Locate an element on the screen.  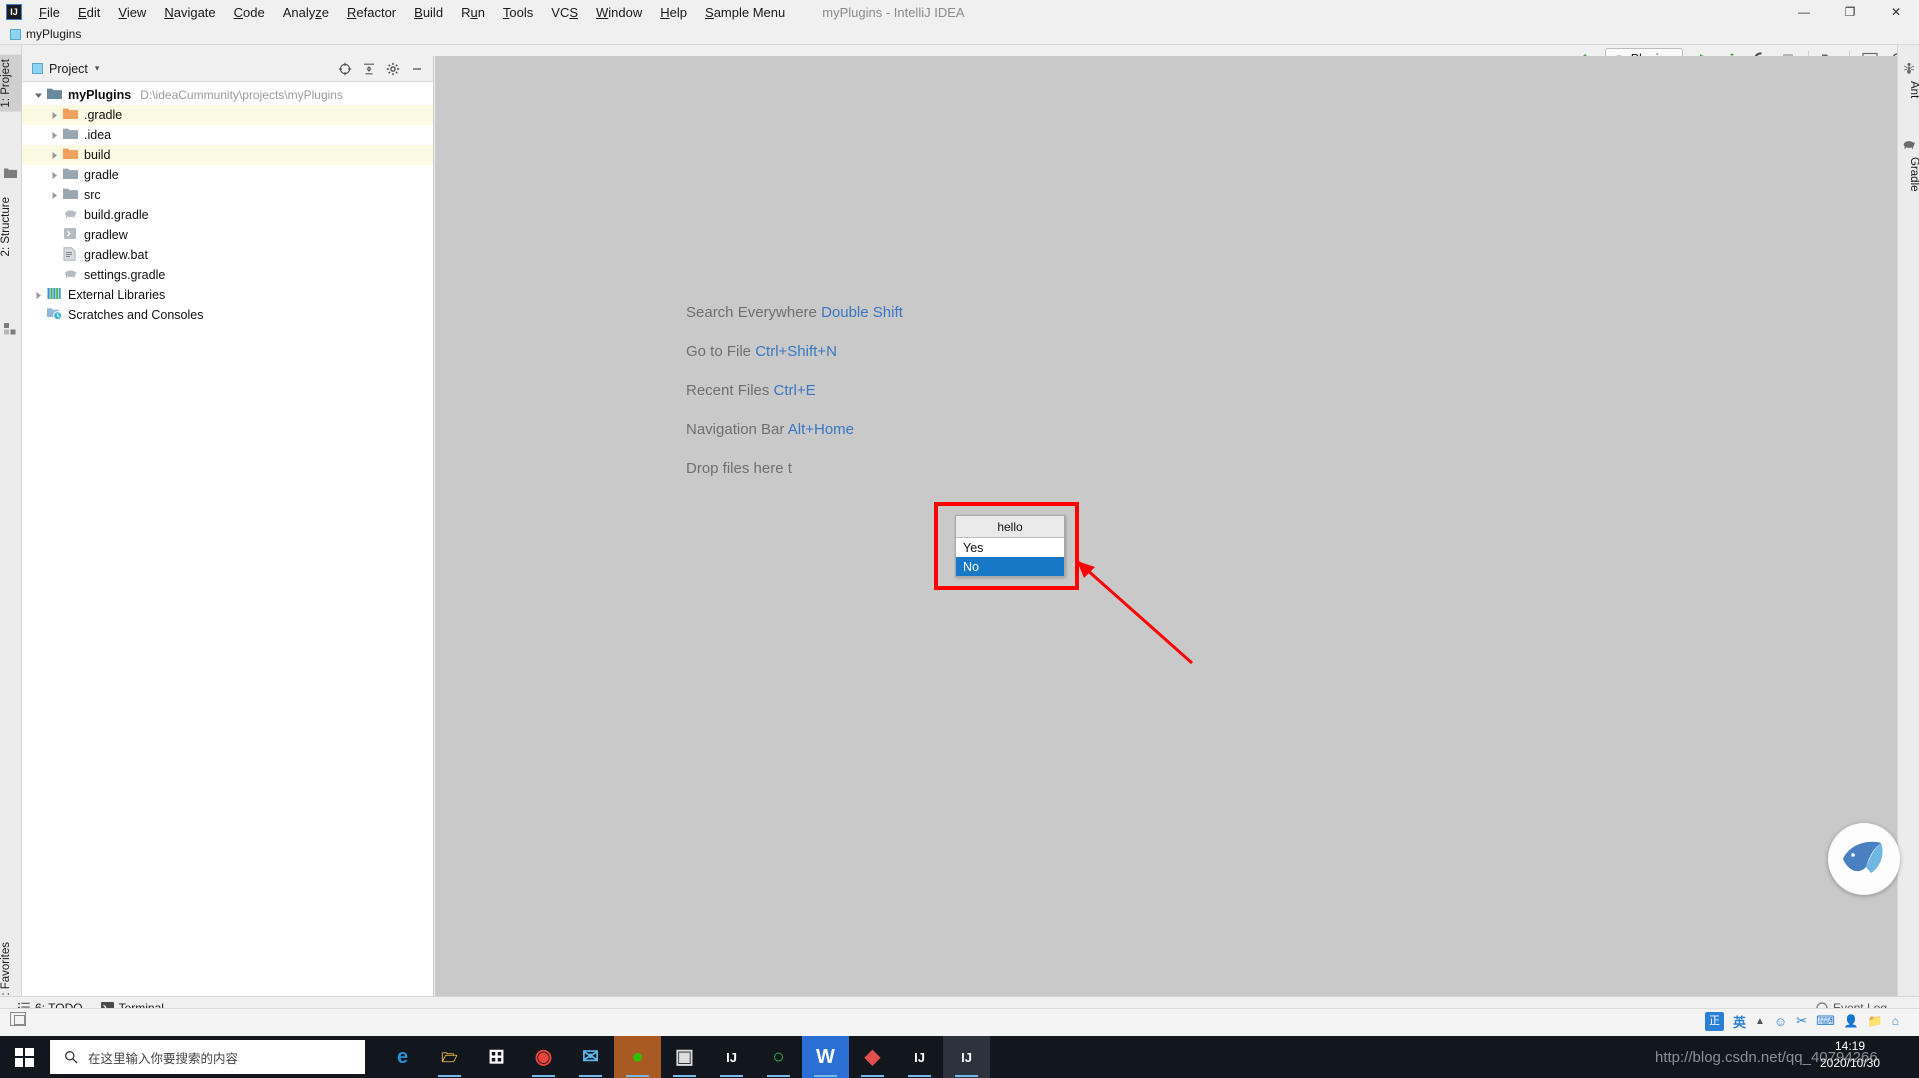
tree-node-settings-gradle: settings.gradle is located at coordinates (227, 275).